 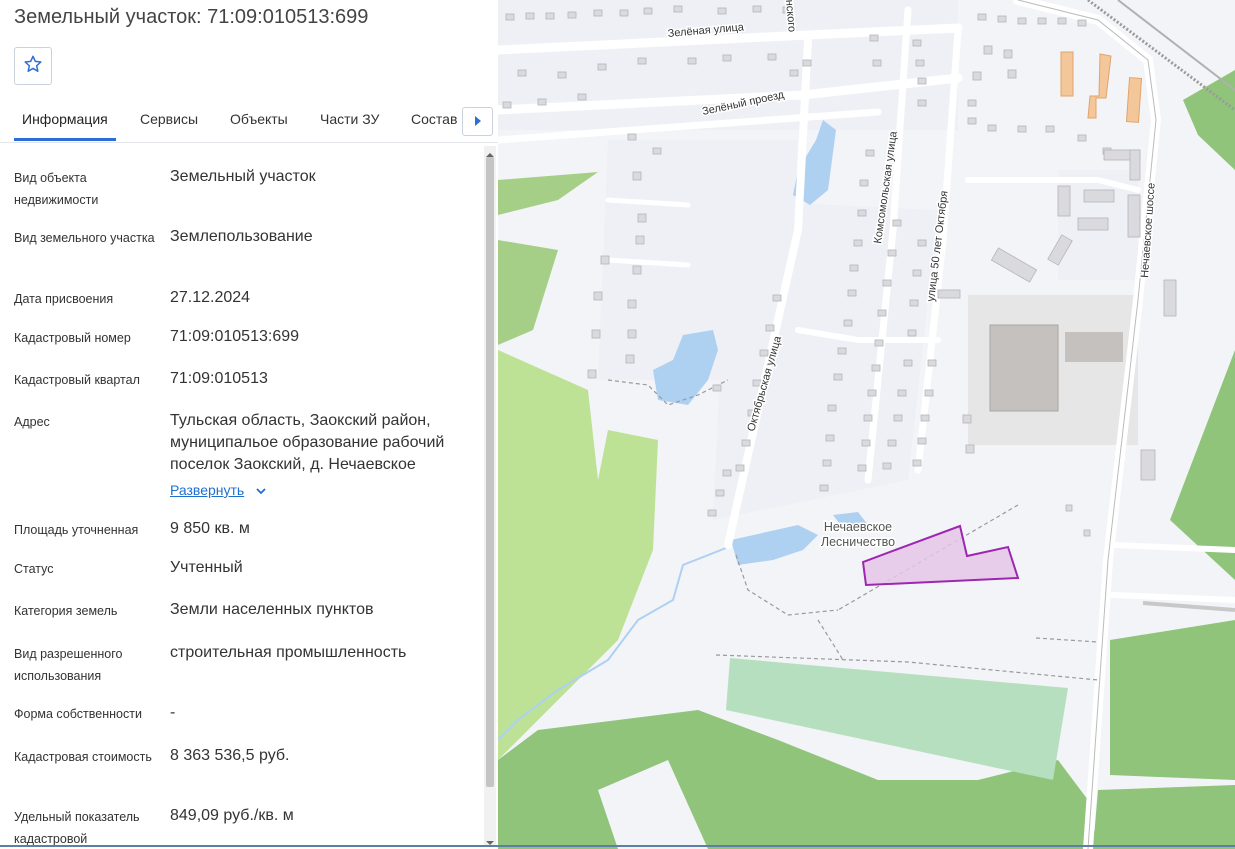 I want to click on place-label: Лесничество, so click(x=858, y=542).